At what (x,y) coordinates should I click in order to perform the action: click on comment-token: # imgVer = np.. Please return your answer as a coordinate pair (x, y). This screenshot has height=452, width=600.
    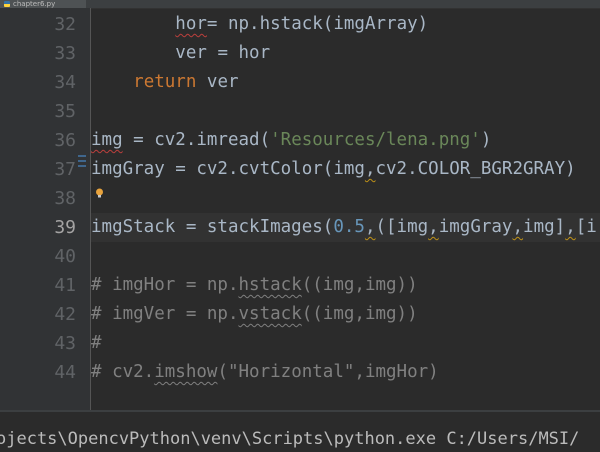
    Looking at the image, I should click on (165, 314).